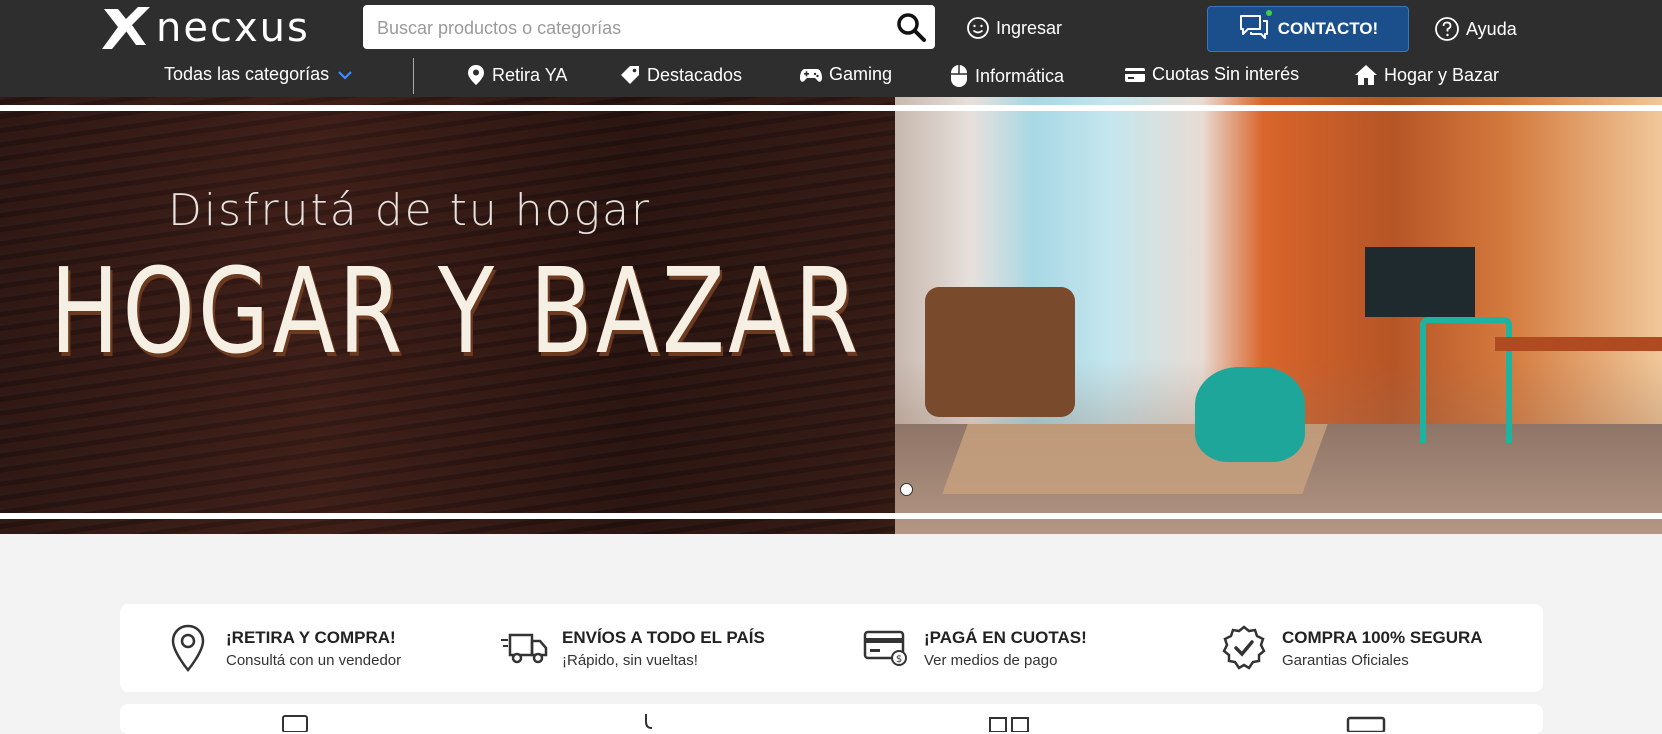  What do you see at coordinates (524, 648) in the screenshot?
I see `truck-icon` at bounding box center [524, 648].